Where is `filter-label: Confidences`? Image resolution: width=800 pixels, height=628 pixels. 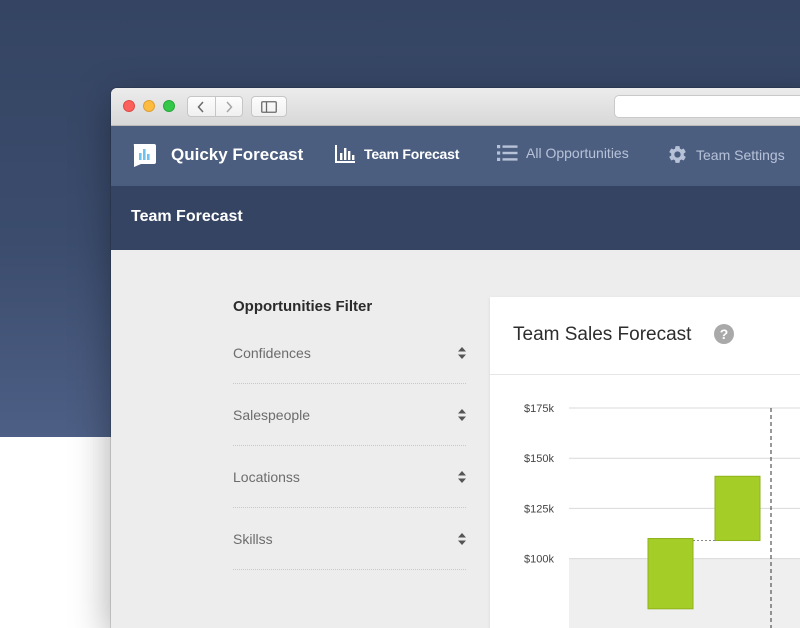 filter-label: Confidences is located at coordinates (272, 353).